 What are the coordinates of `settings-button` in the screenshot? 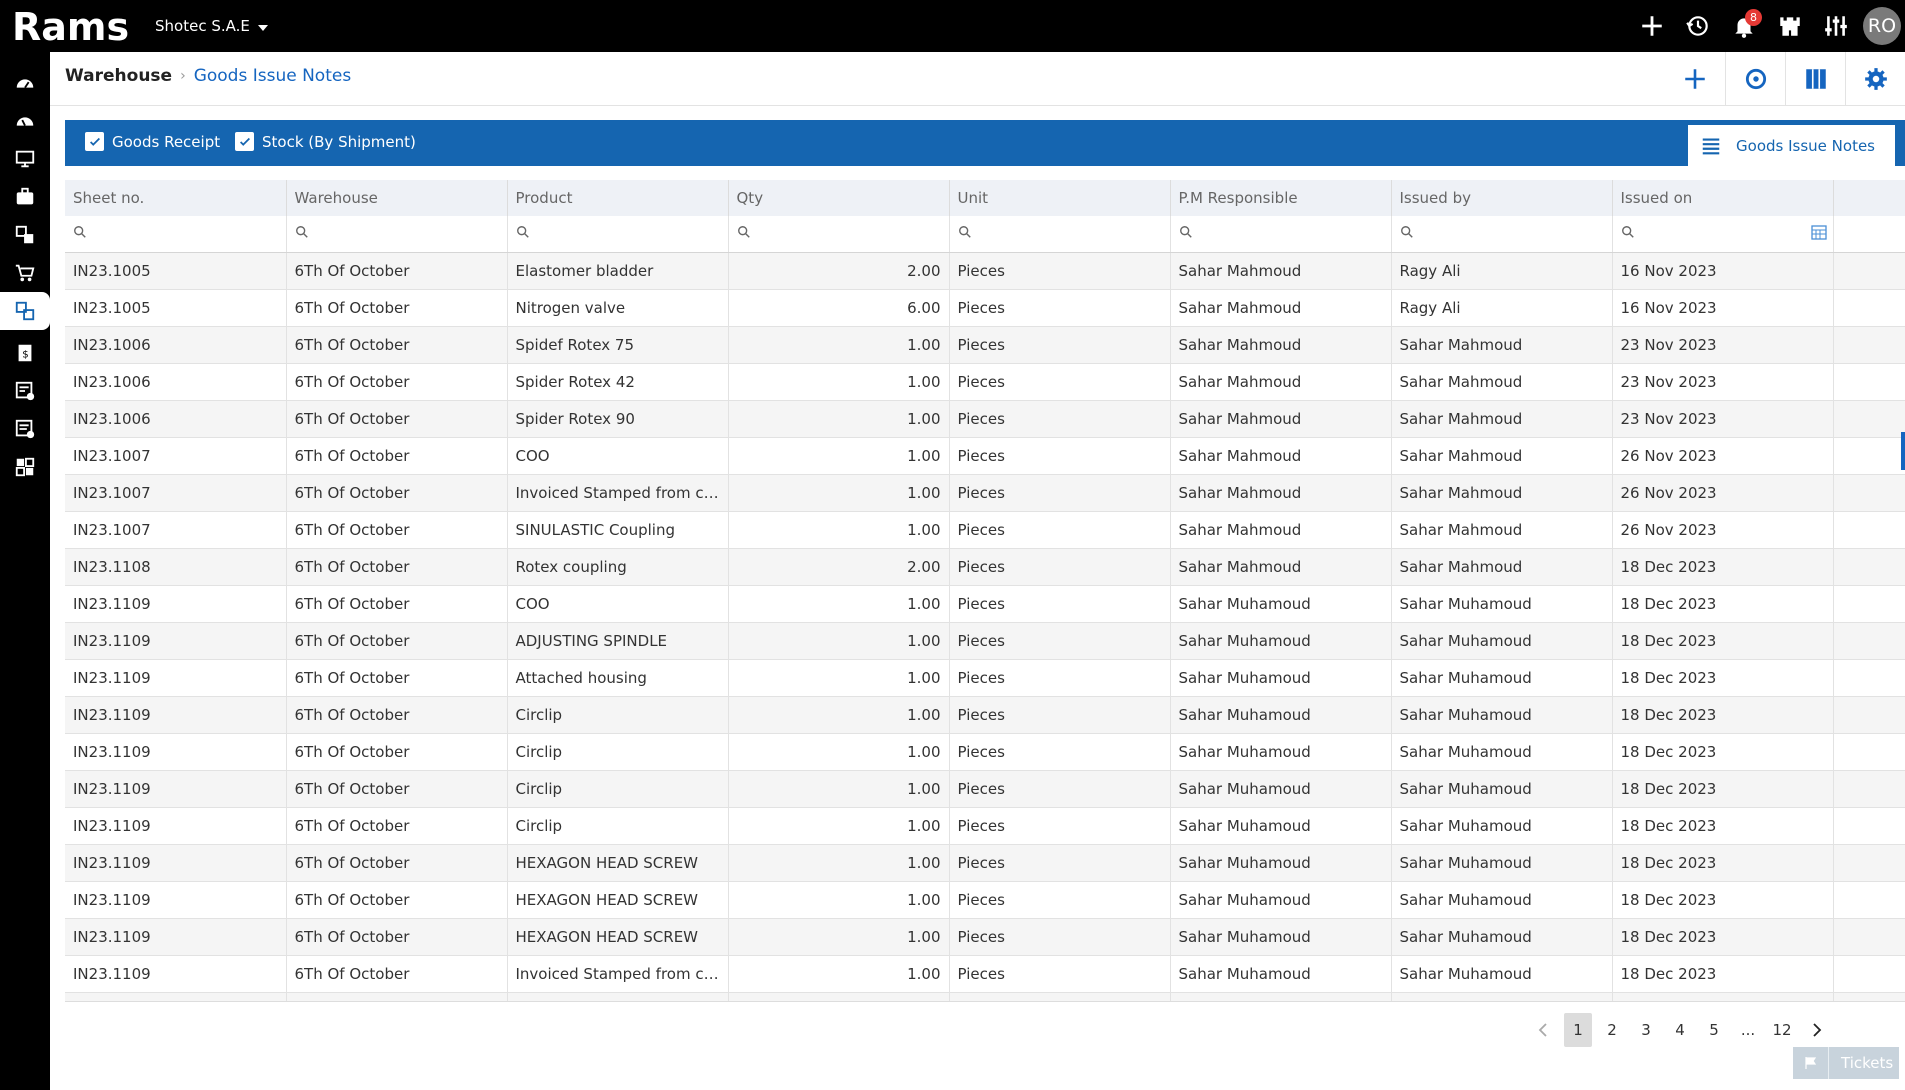 It's located at (1875, 79).